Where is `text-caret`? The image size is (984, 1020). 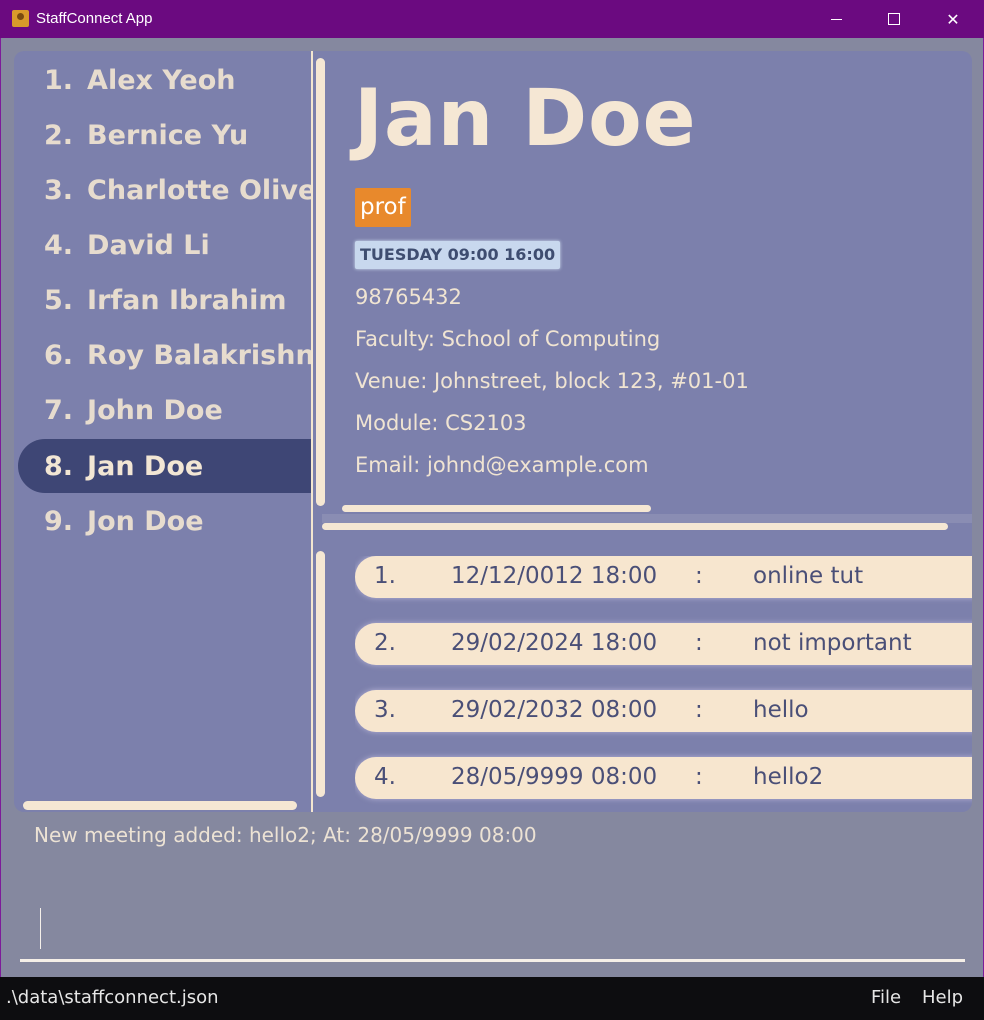
text-caret is located at coordinates (40, 928).